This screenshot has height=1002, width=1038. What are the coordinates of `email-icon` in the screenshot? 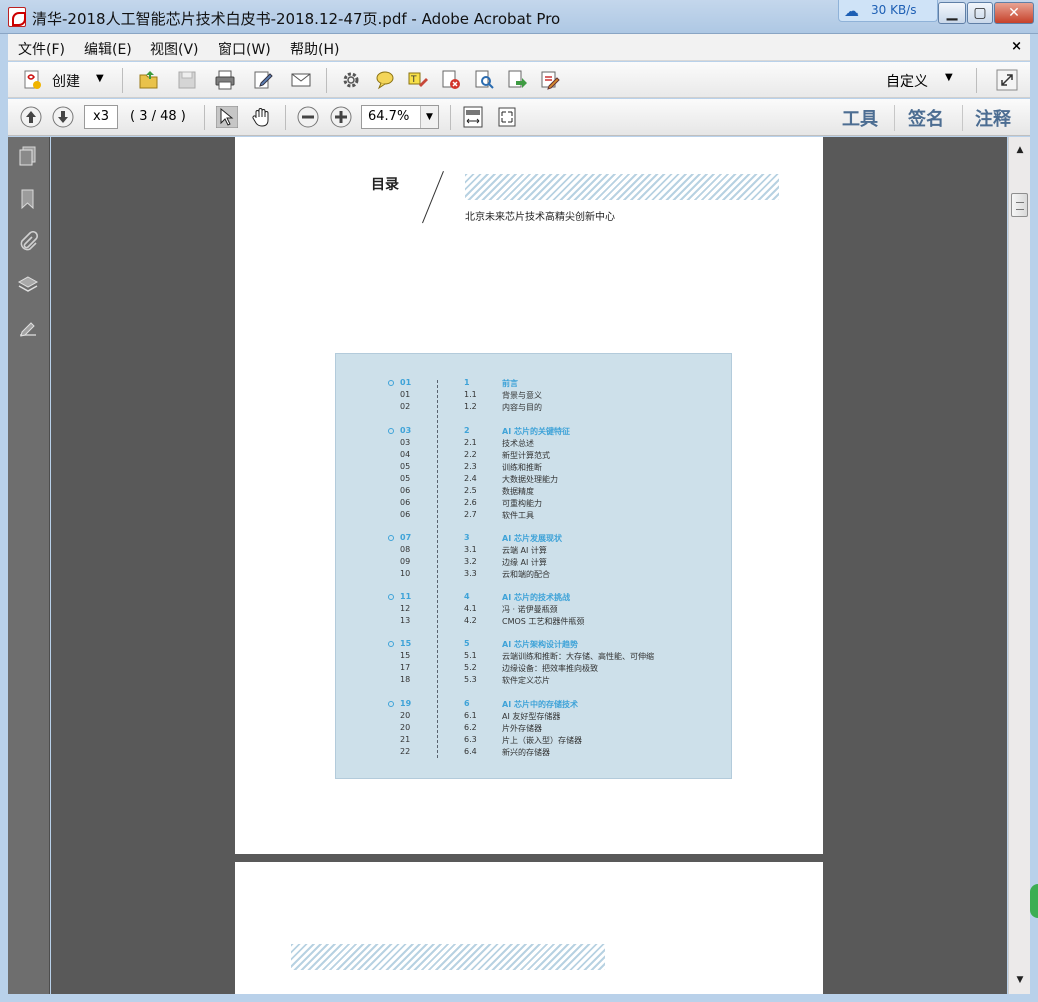 It's located at (301, 80).